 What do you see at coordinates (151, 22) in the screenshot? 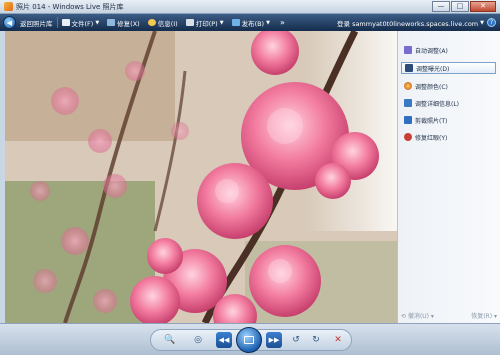
I see `info-icon` at bounding box center [151, 22].